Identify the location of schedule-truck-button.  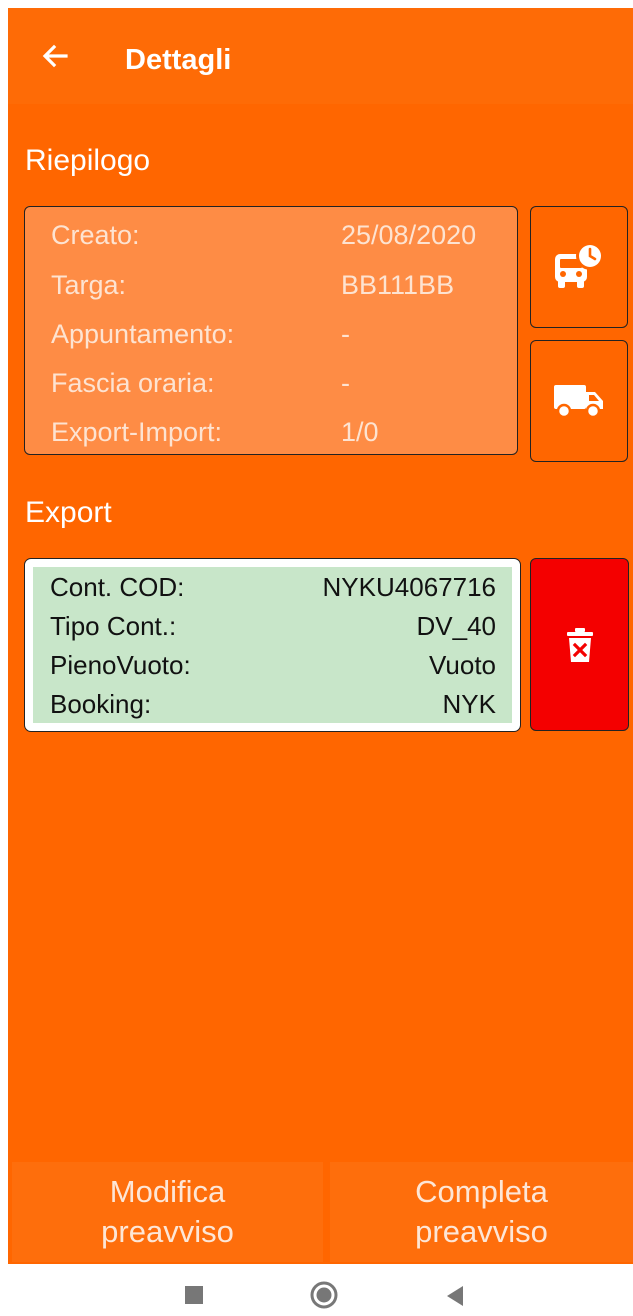
(579, 267).